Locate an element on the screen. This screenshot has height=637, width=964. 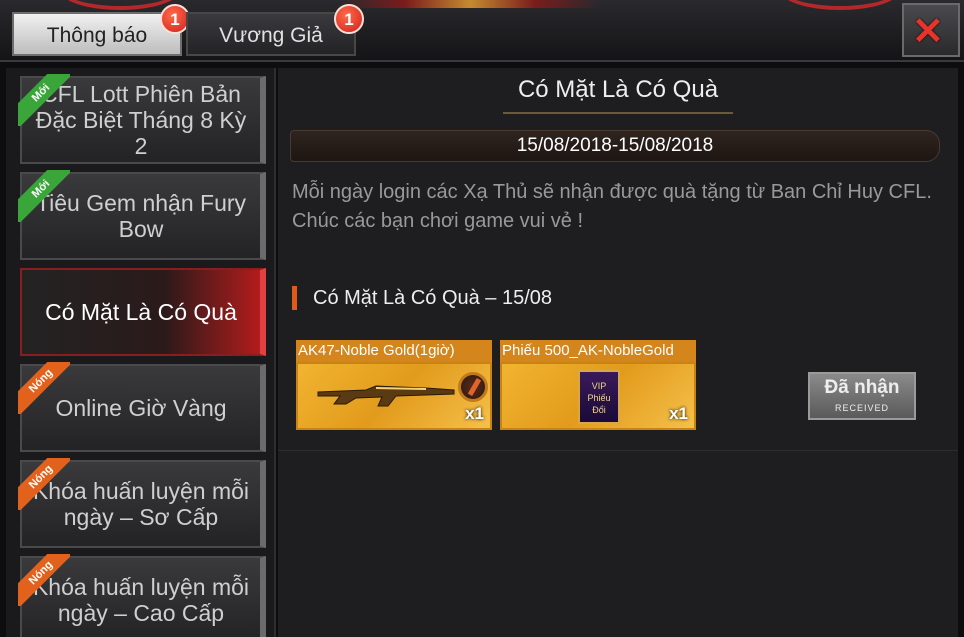
tab-label: Thông báo is located at coordinates (97, 35).